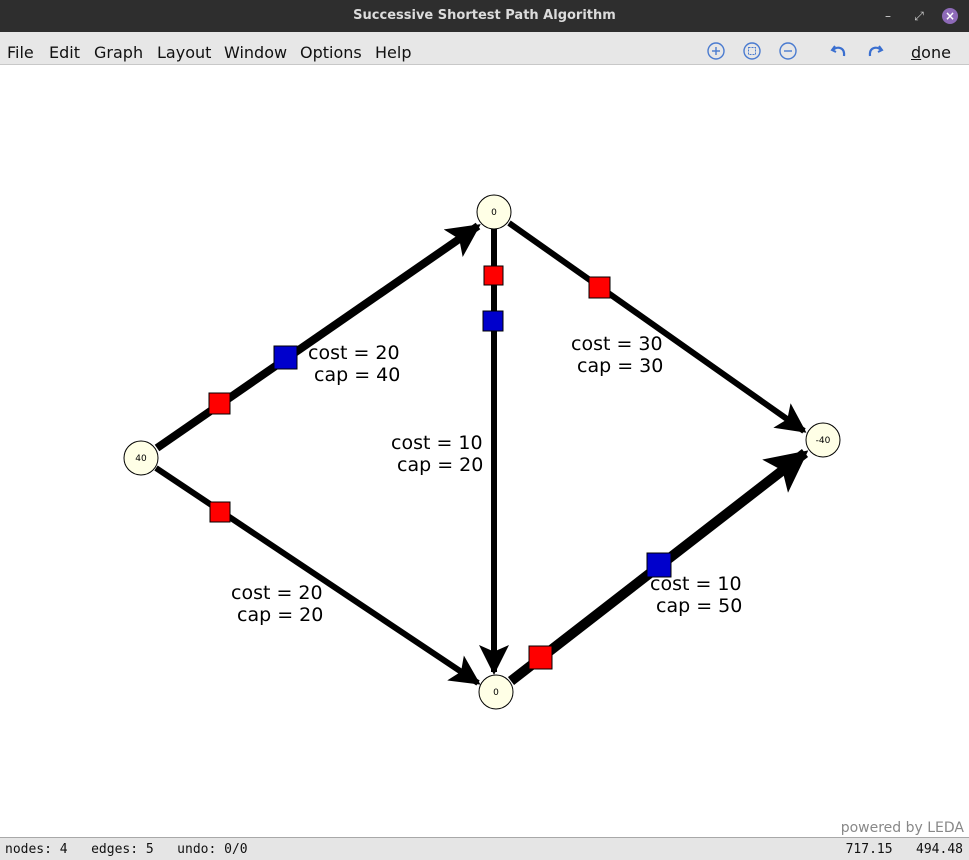  I want to click on title-bar: Successive Shortest Path Algorithm – ⤢ ×, so click(484, 16).